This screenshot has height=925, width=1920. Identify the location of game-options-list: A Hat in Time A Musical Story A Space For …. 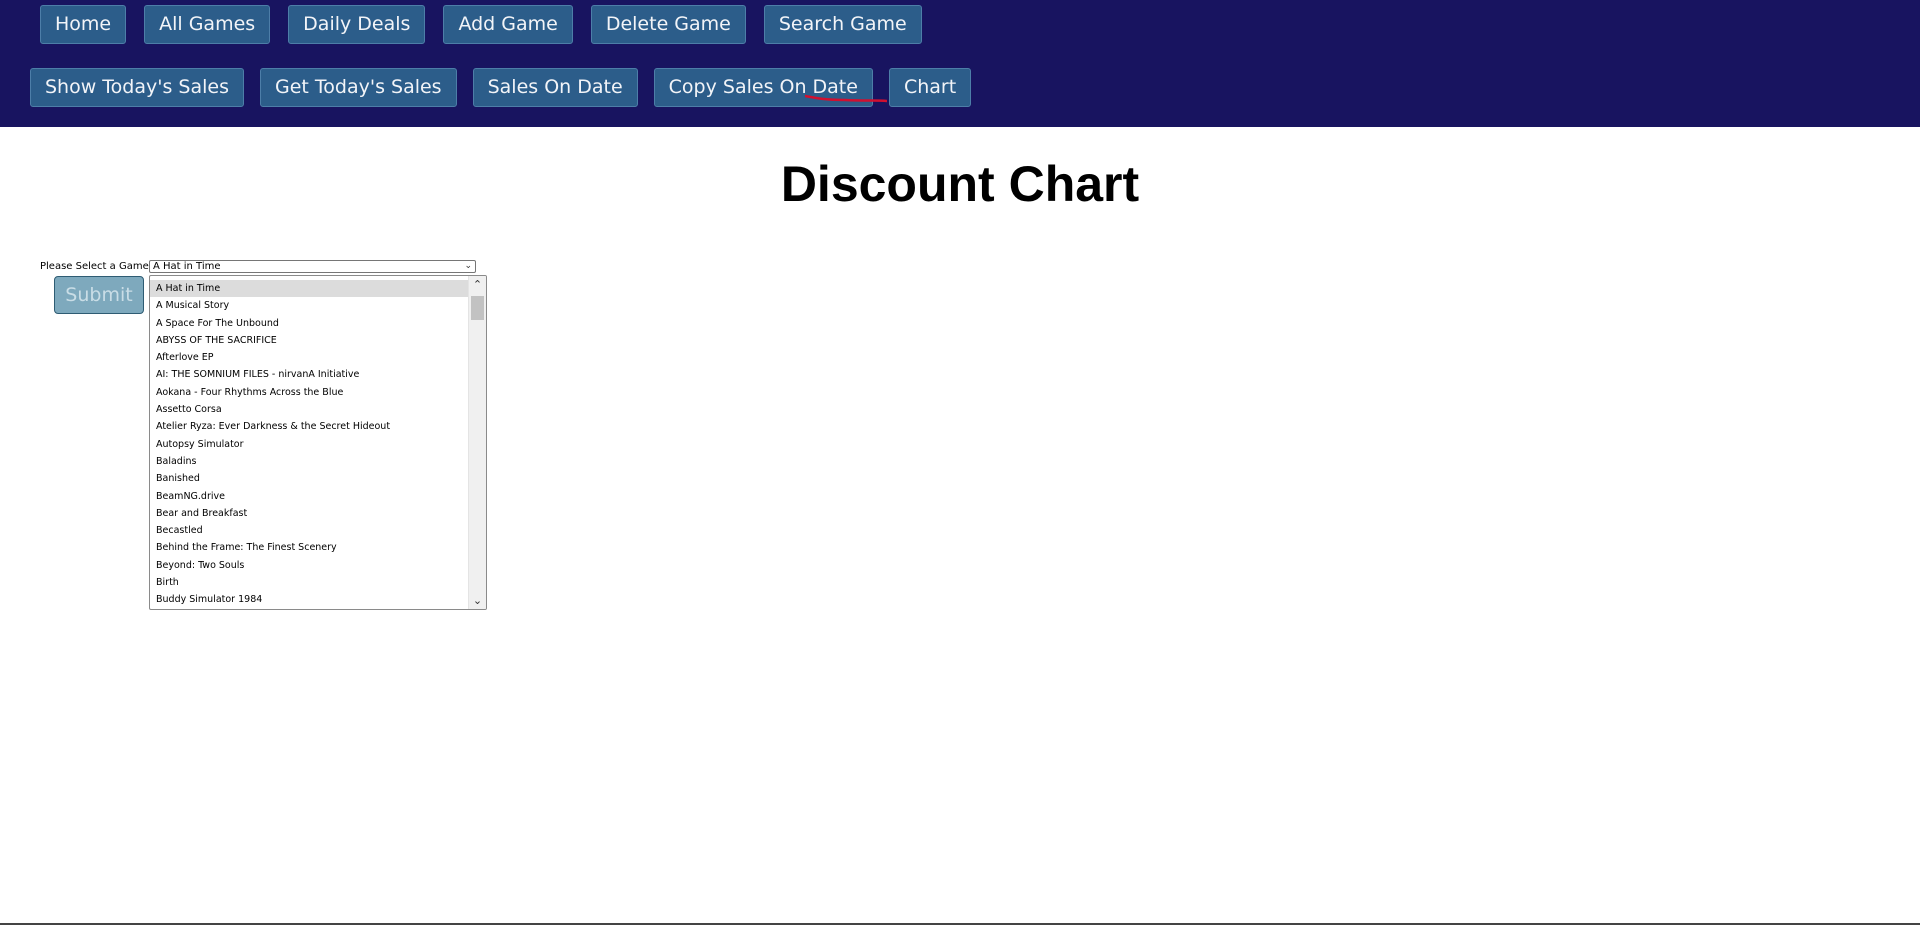
(309, 444).